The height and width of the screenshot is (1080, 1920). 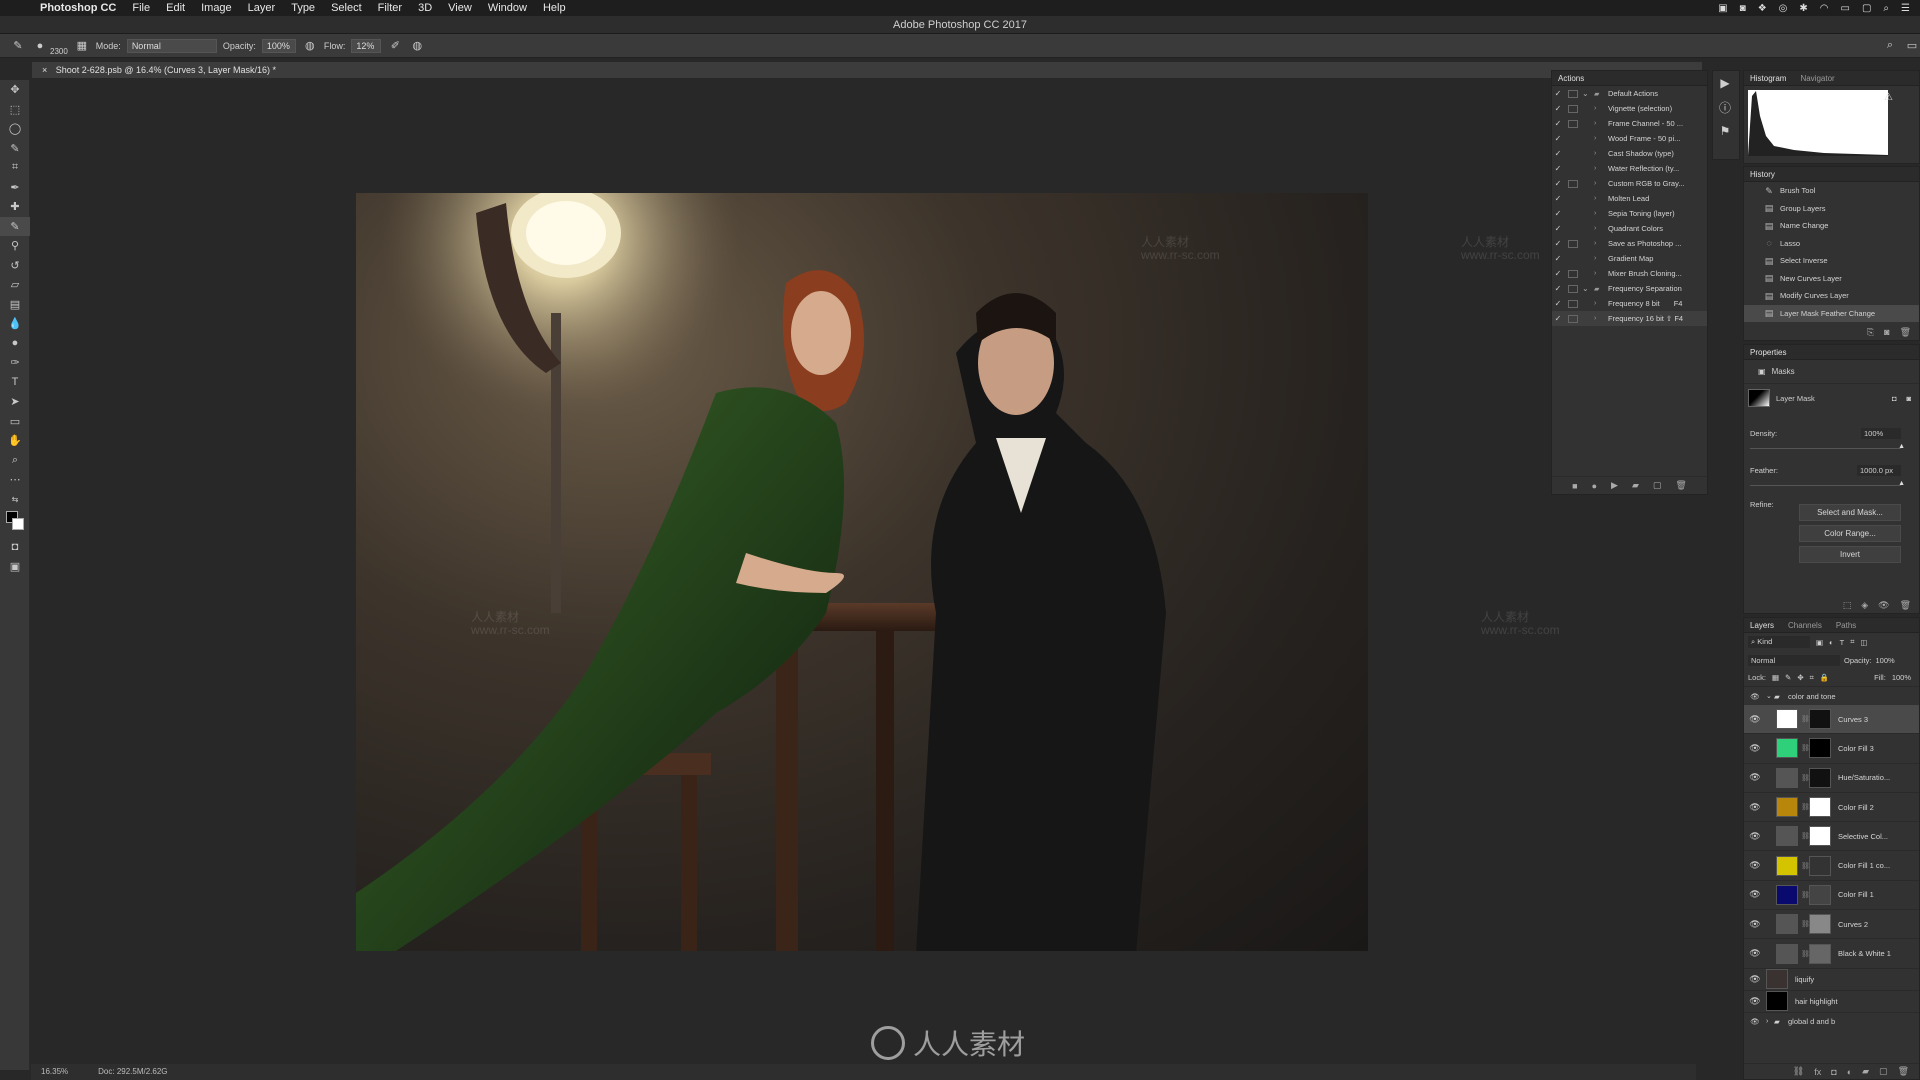 I want to click on menu-layer: Layer, so click(x=262, y=8).